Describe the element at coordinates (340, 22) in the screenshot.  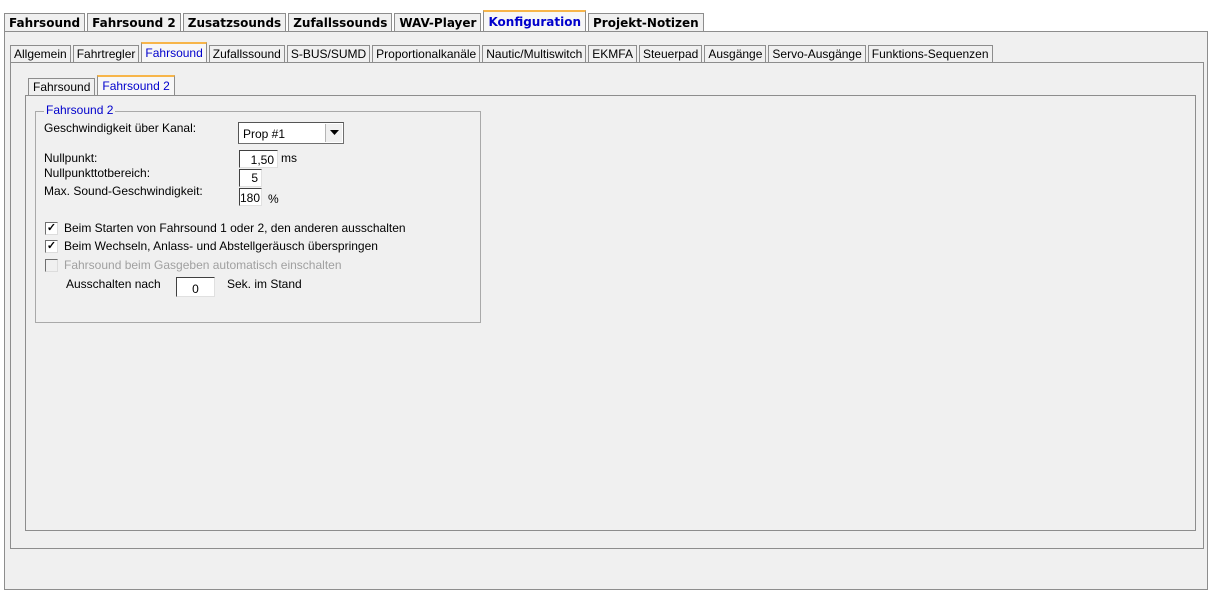
I see `tab-zufallssounds: Zufallssounds` at that location.